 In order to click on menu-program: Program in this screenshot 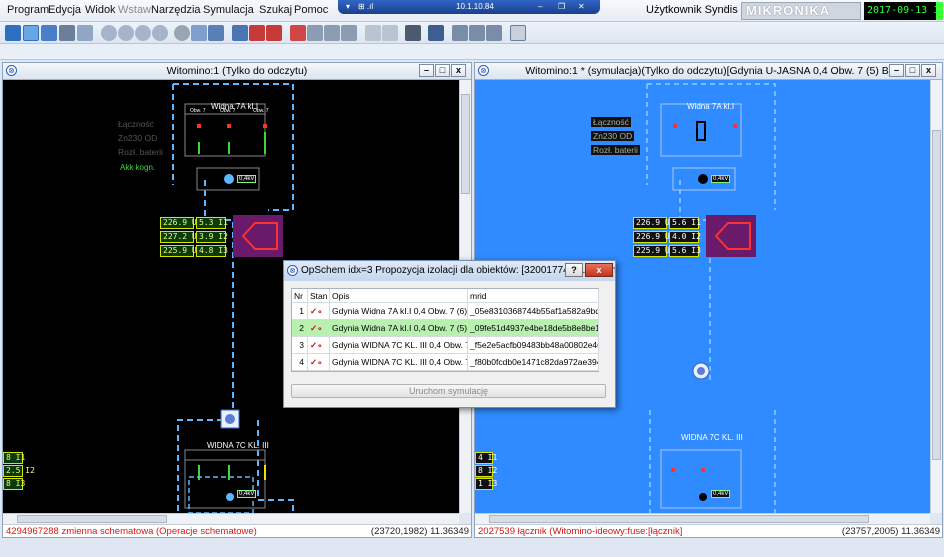, I will do `click(28, 10)`.